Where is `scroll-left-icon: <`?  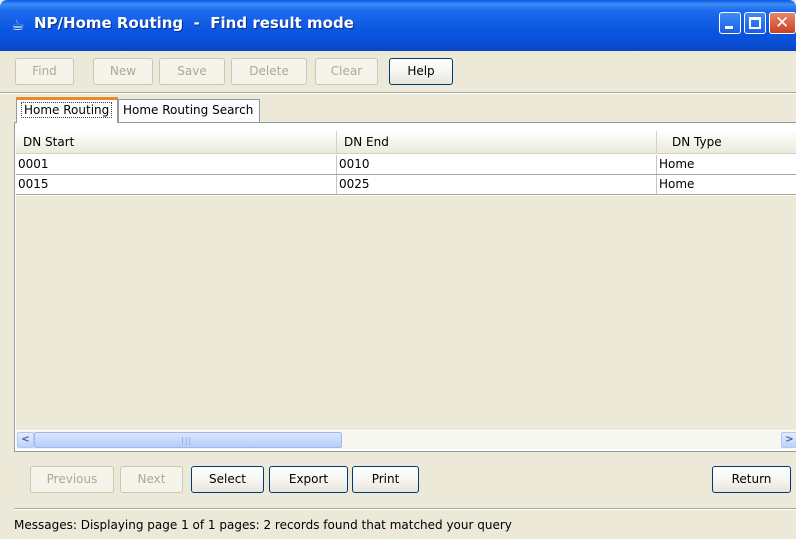
scroll-left-icon: < is located at coordinates (25, 440).